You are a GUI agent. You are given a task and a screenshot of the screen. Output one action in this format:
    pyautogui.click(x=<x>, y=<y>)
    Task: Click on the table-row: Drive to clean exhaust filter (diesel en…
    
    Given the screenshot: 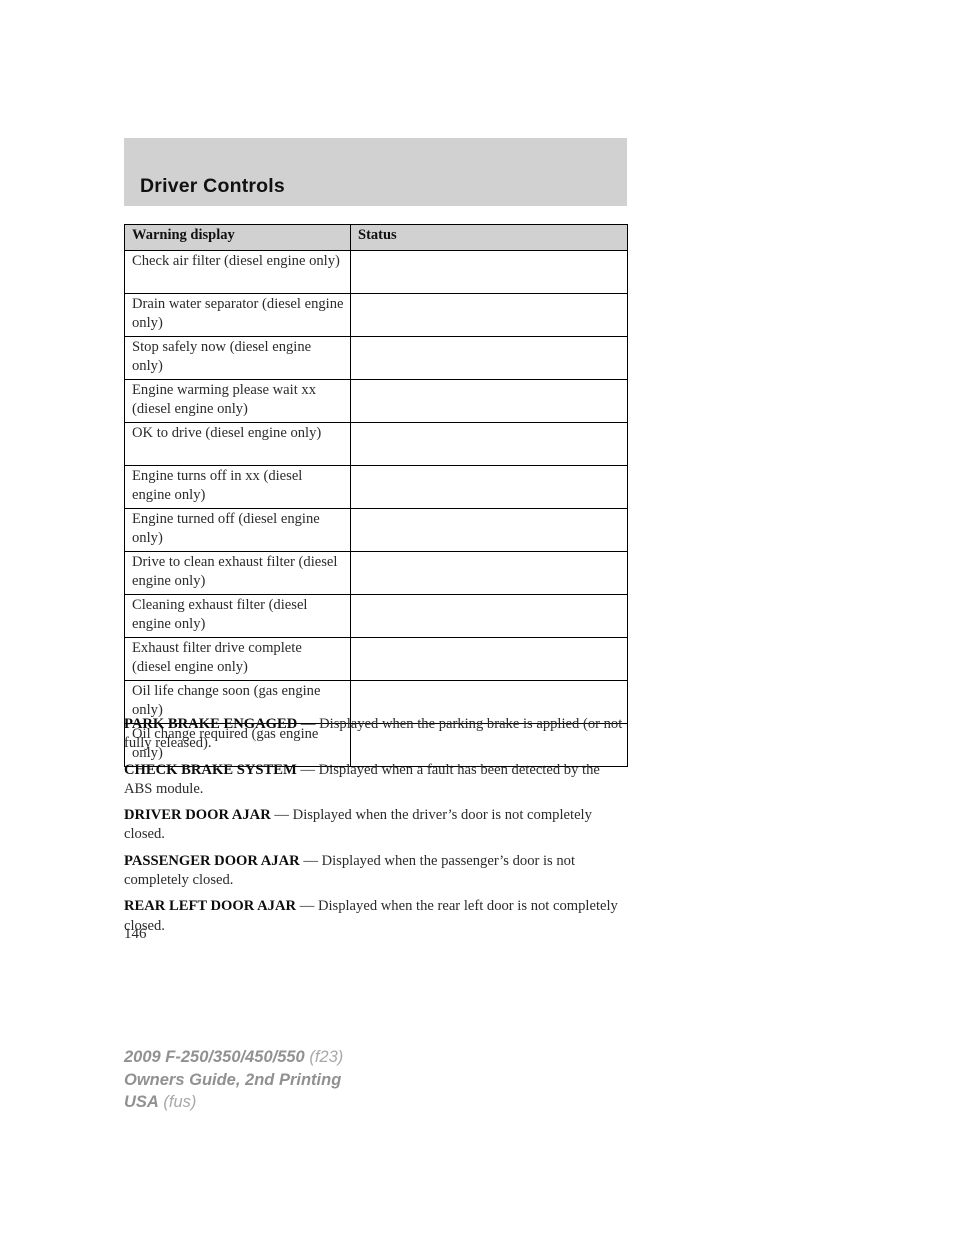 What is the action you would take?
    pyautogui.click(x=376, y=573)
    